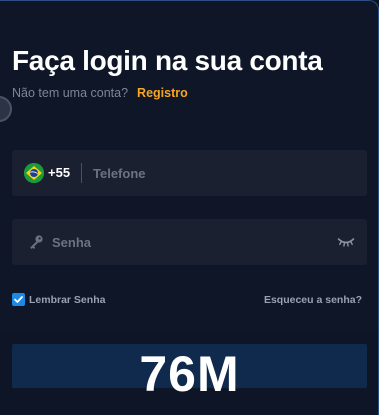 This screenshot has height=415, width=379. What do you see at coordinates (67, 299) in the screenshot?
I see `remember-label: Lembrar Senha` at bounding box center [67, 299].